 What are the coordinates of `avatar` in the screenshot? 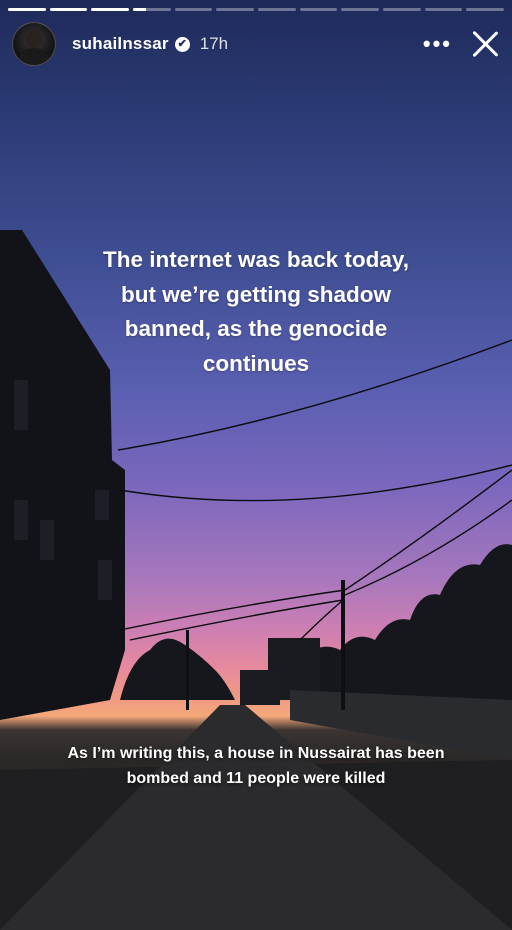 It's located at (34, 44).